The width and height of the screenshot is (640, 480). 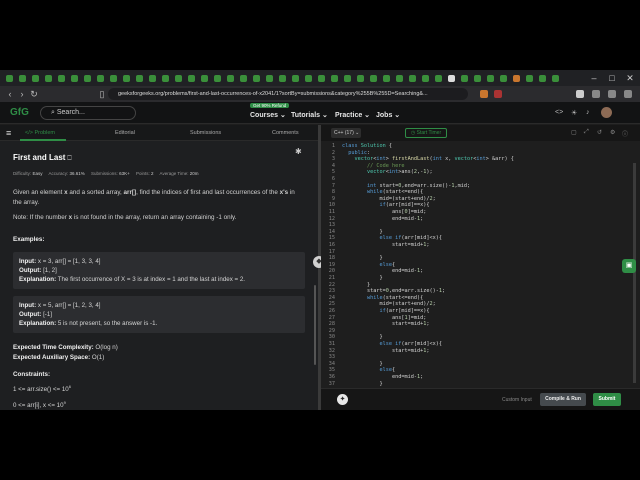 What do you see at coordinates (629, 266) in the screenshot?
I see `chat-icon: ▣` at bounding box center [629, 266].